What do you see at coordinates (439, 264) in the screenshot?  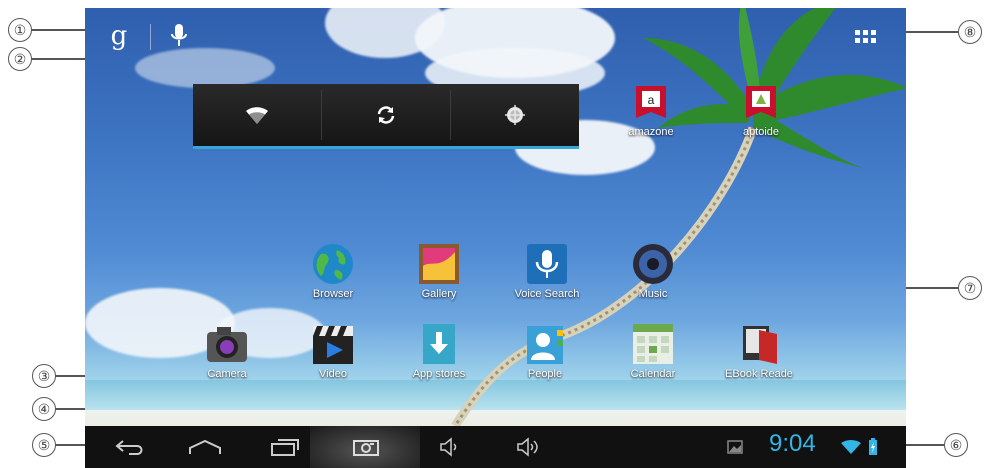 I see `gallery-icon` at bounding box center [439, 264].